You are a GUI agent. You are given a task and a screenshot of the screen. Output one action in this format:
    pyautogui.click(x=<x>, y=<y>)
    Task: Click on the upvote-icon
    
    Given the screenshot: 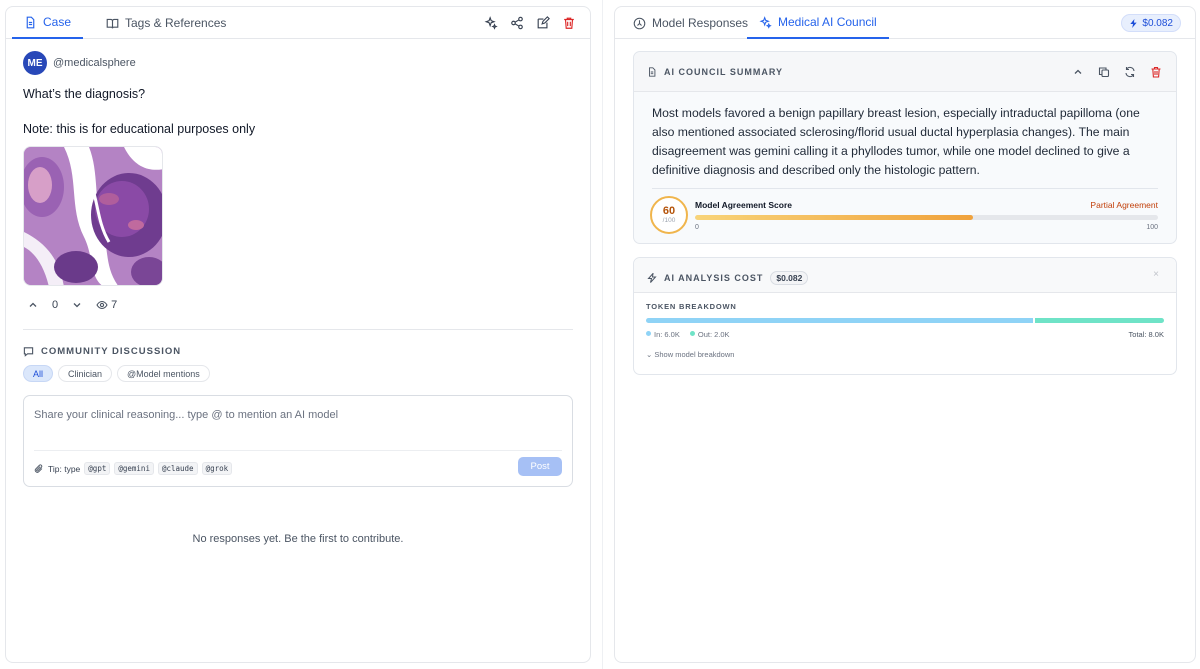 What is the action you would take?
    pyautogui.click(x=33, y=305)
    